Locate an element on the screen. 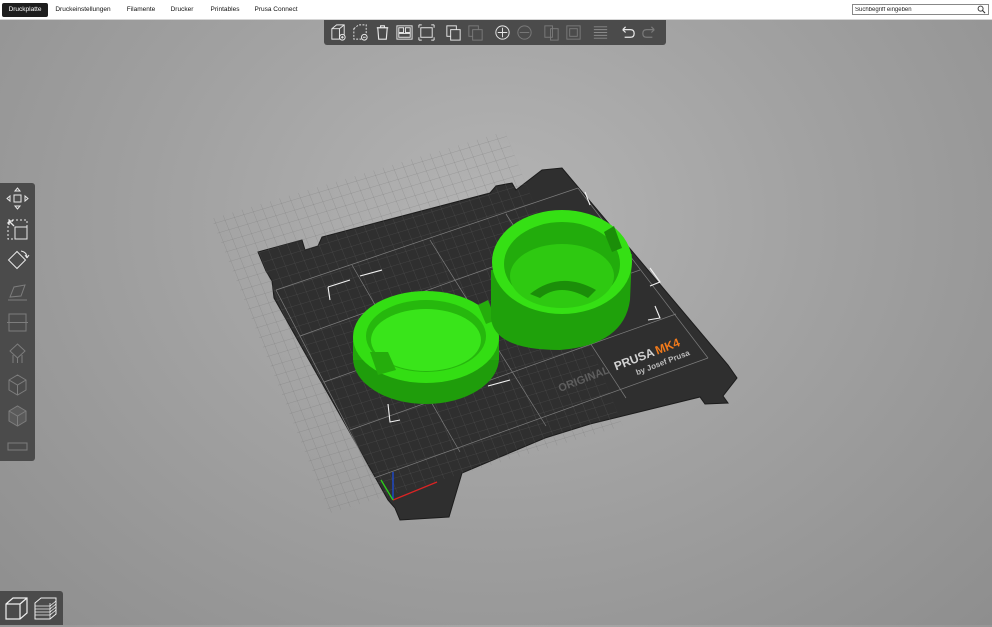 The width and height of the screenshot is (992, 627). seam-icon is located at coordinates (17, 385).